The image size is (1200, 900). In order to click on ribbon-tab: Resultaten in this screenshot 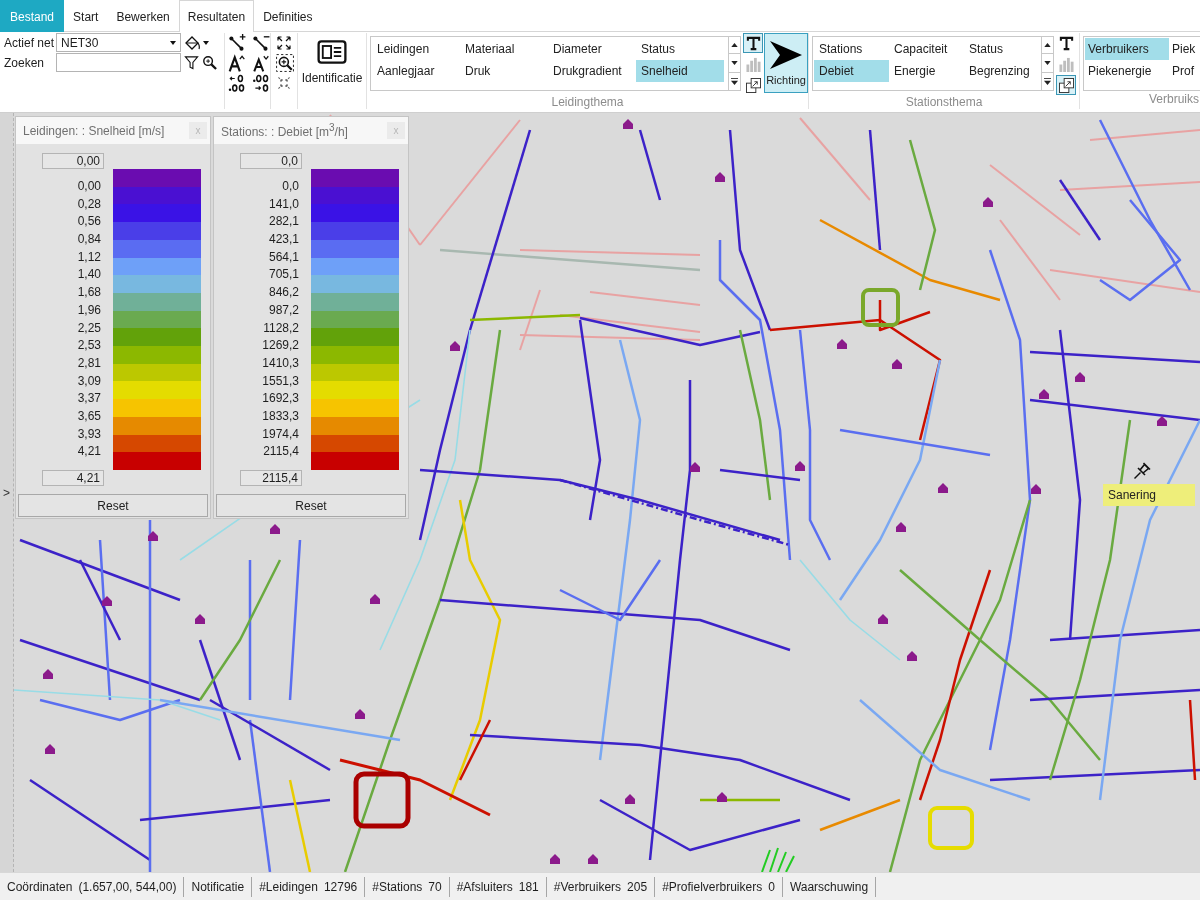, I will do `click(216, 16)`.